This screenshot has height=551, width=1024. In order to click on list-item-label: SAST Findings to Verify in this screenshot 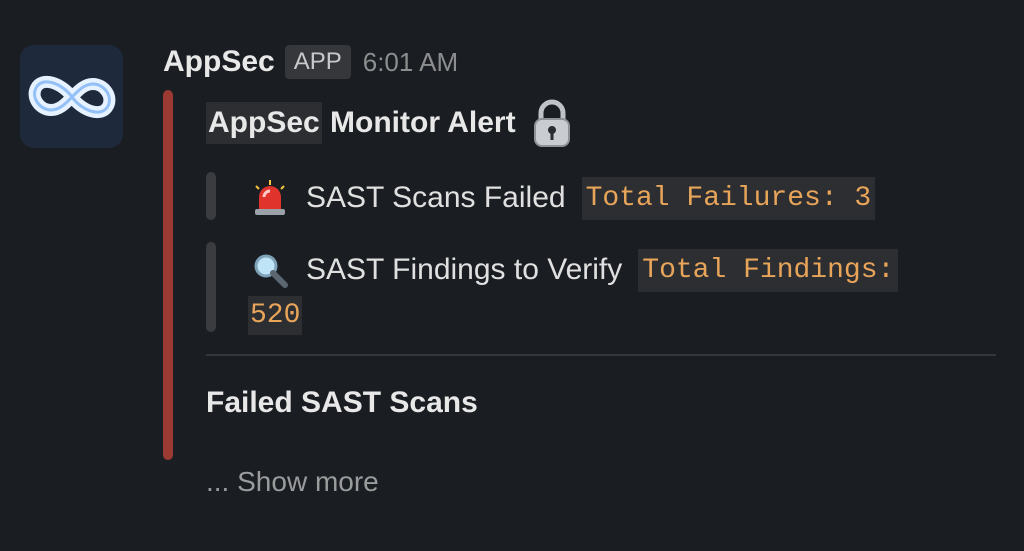, I will do `click(464, 269)`.